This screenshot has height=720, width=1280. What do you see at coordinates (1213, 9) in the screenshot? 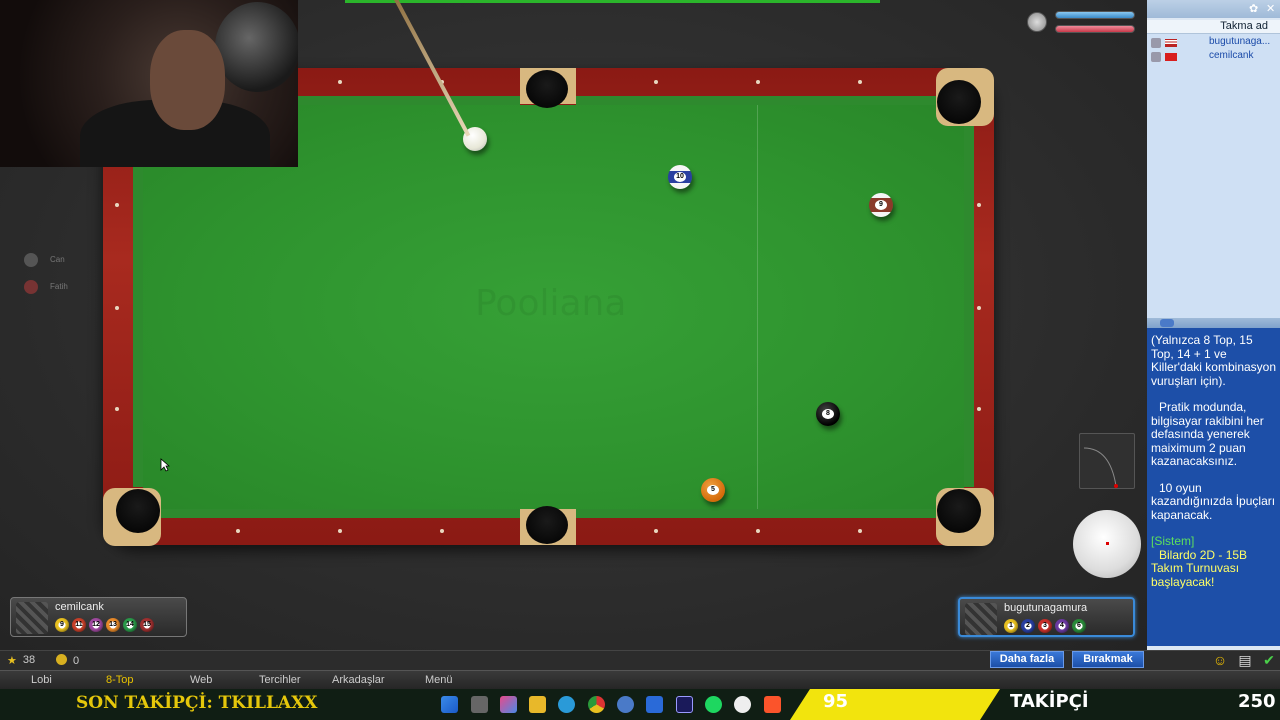
I see `panel-toolbar: ✿ ✕` at bounding box center [1213, 9].